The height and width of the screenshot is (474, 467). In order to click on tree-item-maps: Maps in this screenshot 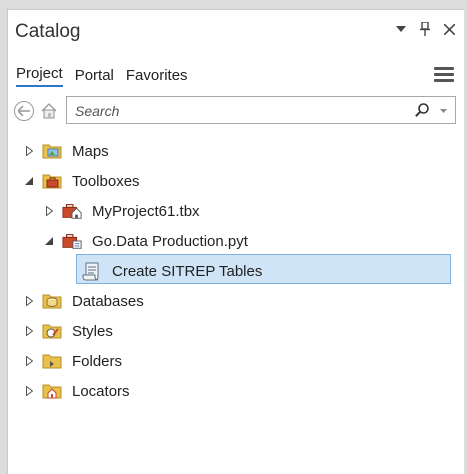, I will do `click(66, 151)`.